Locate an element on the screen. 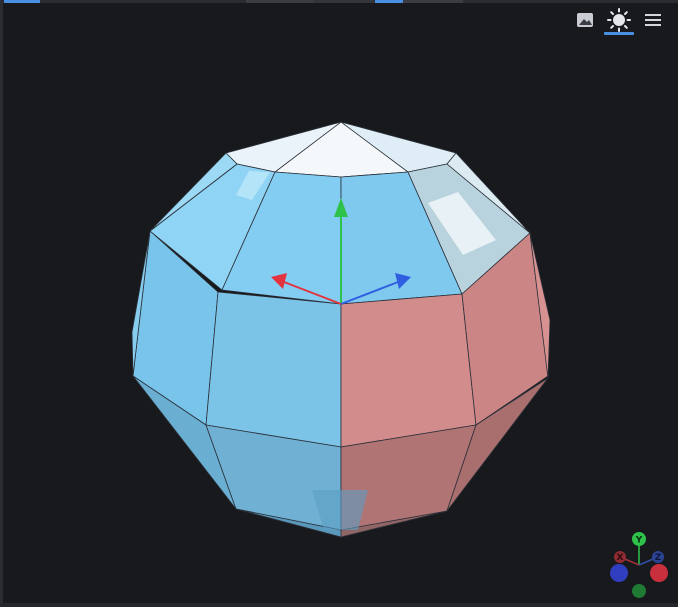  sun-icon is located at coordinates (619, 20).